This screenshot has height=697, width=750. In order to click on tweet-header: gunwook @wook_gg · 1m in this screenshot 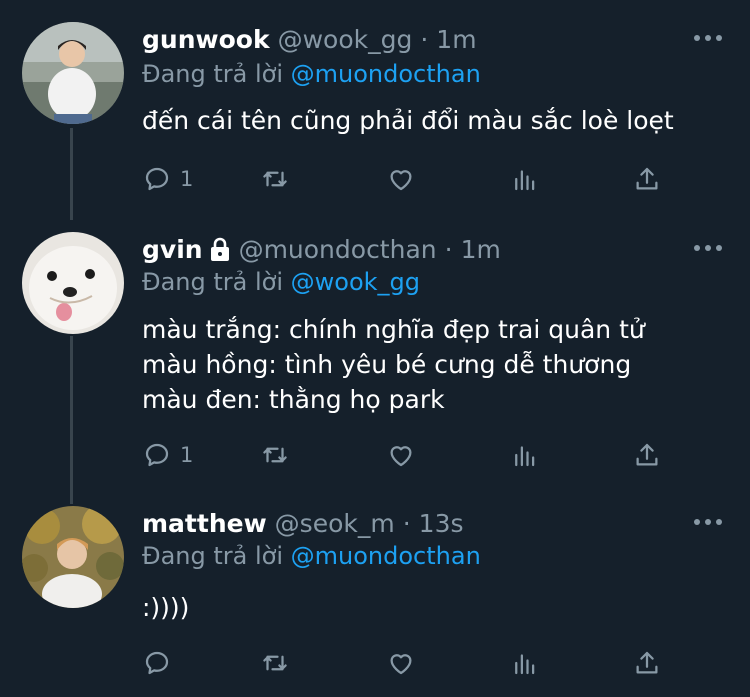, I will do `click(309, 39)`.